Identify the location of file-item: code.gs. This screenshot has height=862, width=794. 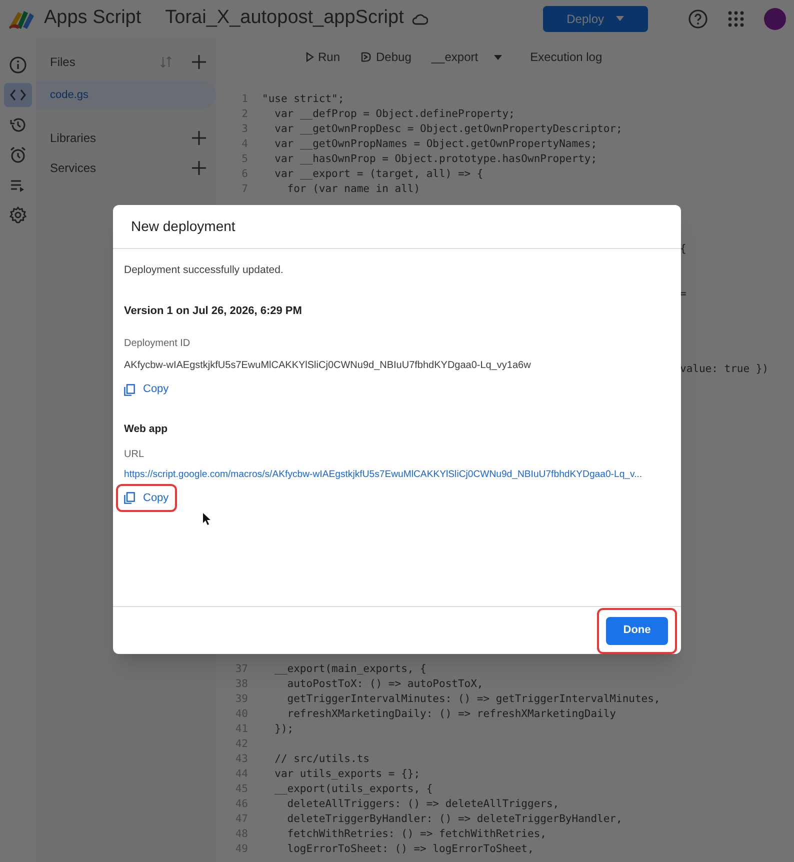
(126, 95).